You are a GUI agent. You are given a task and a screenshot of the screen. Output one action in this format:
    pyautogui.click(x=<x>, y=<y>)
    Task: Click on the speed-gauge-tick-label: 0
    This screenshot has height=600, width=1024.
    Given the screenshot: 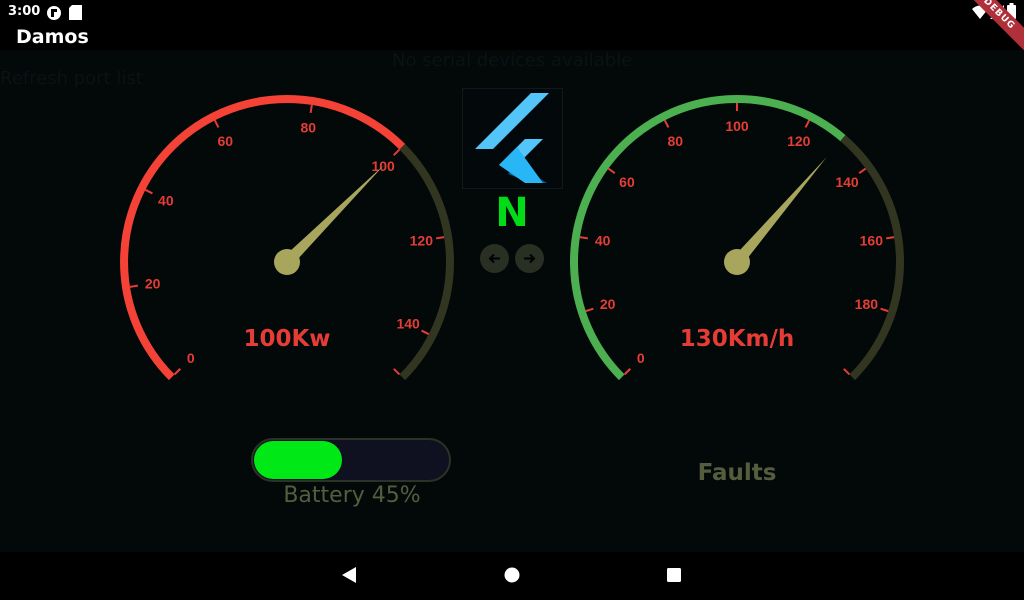 What is the action you would take?
    pyautogui.click(x=641, y=358)
    